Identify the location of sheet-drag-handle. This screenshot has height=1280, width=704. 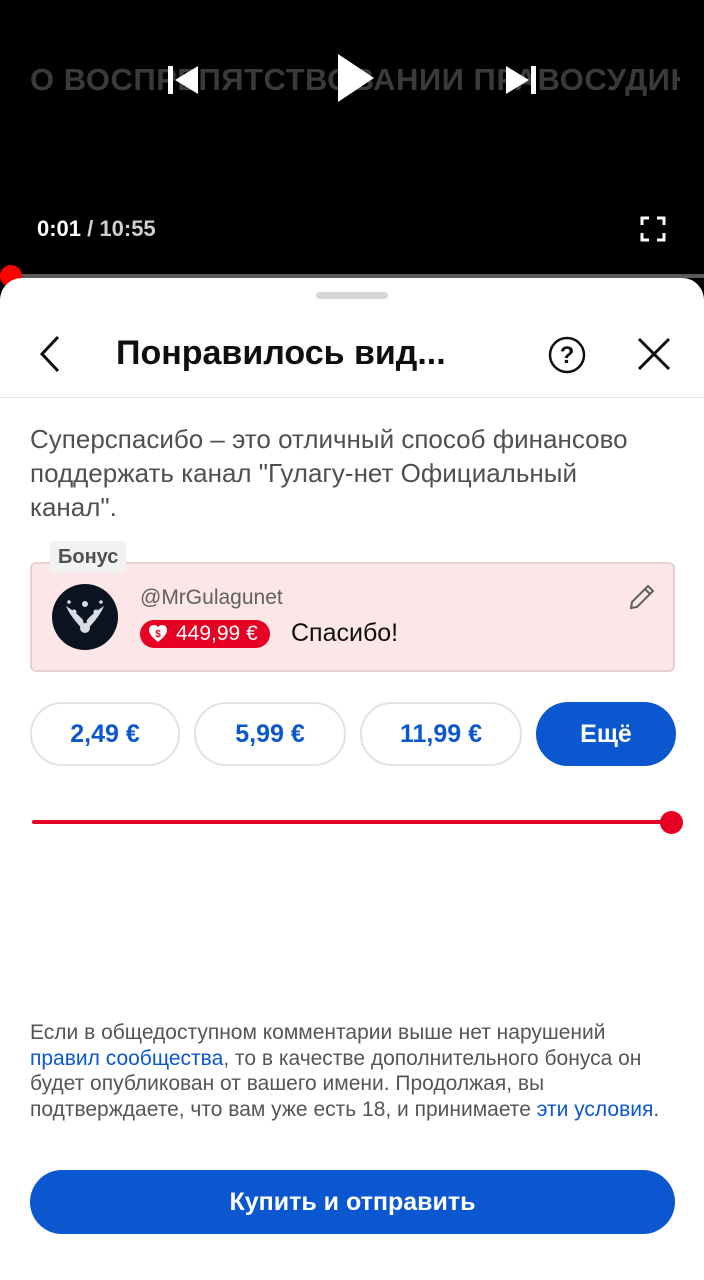
(352, 295).